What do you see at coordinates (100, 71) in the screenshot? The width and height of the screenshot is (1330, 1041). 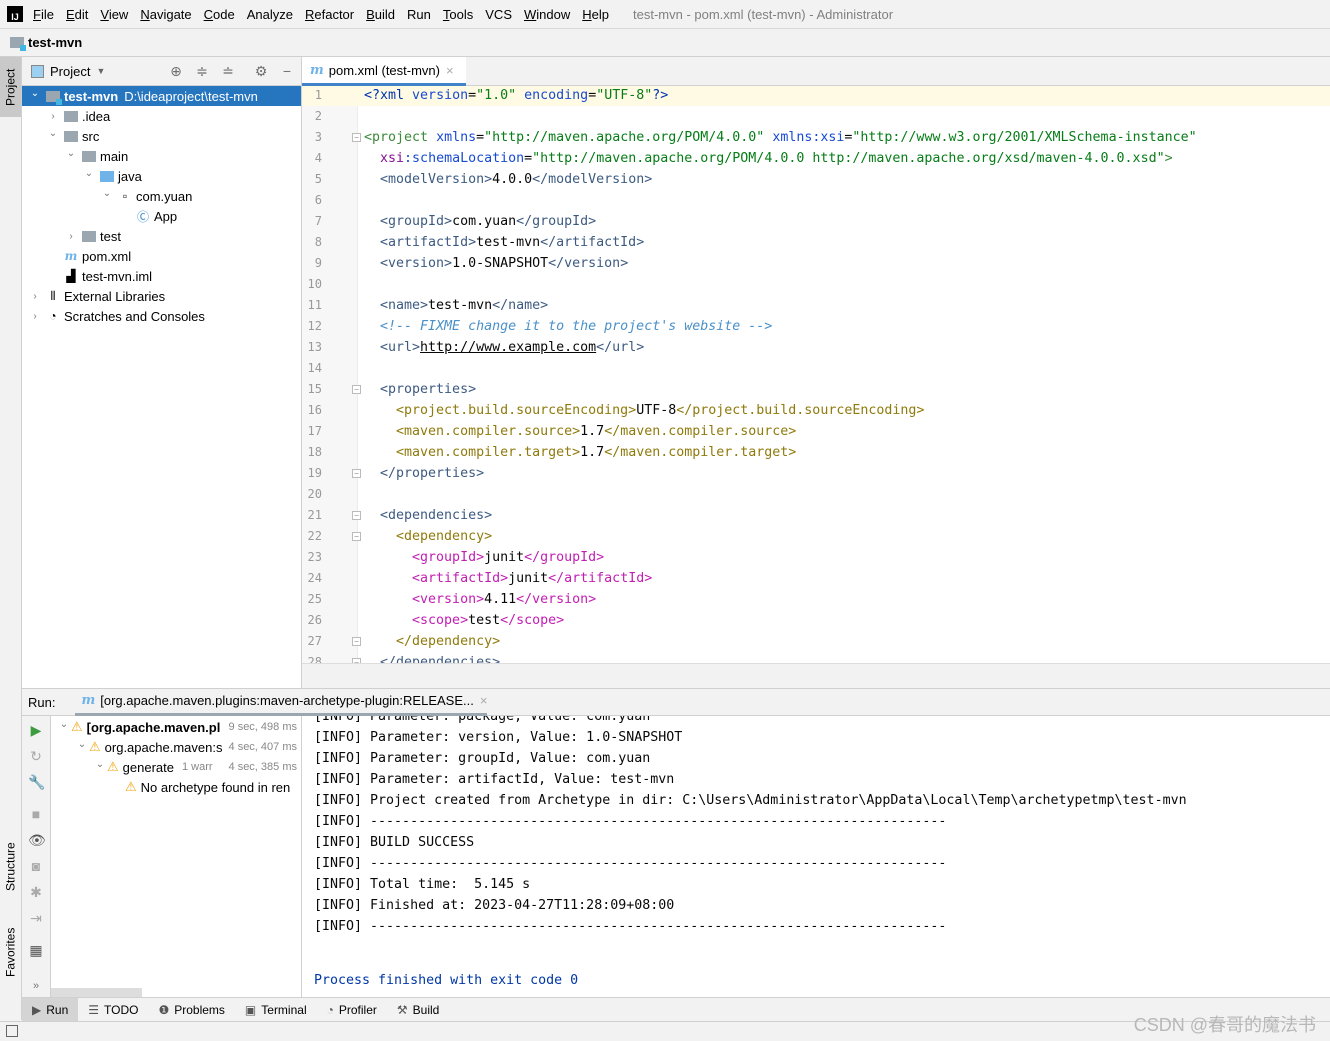 I see `chevron-down-icon: ▼` at bounding box center [100, 71].